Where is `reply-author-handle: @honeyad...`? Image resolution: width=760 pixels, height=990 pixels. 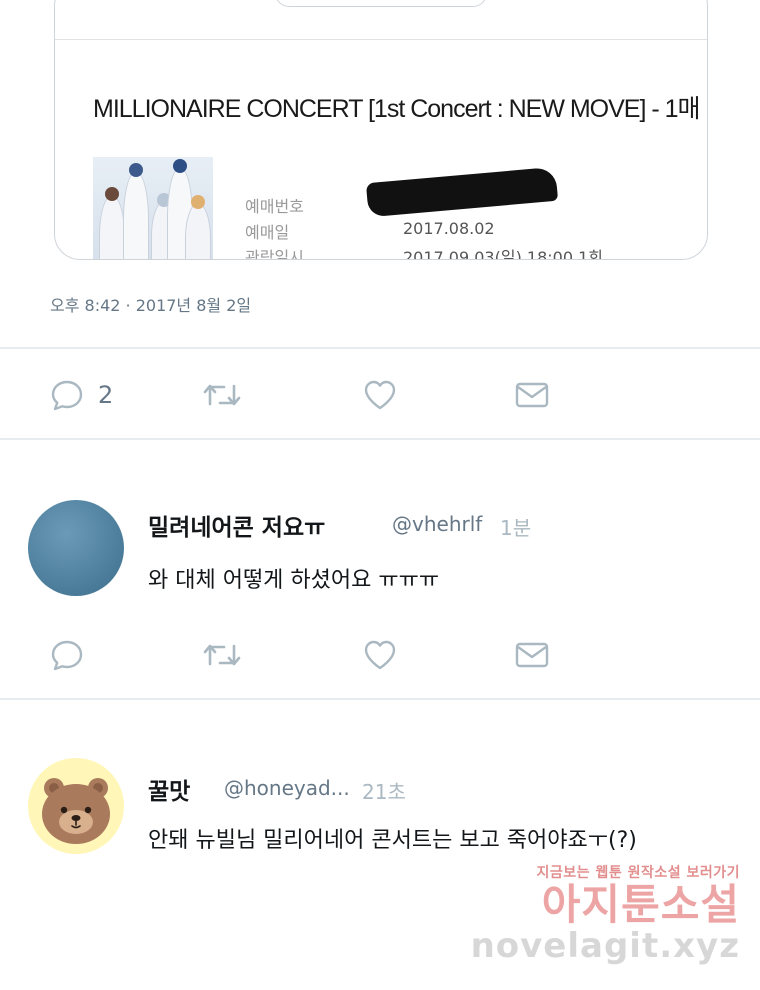 reply-author-handle: @honeyad... is located at coordinates (287, 788).